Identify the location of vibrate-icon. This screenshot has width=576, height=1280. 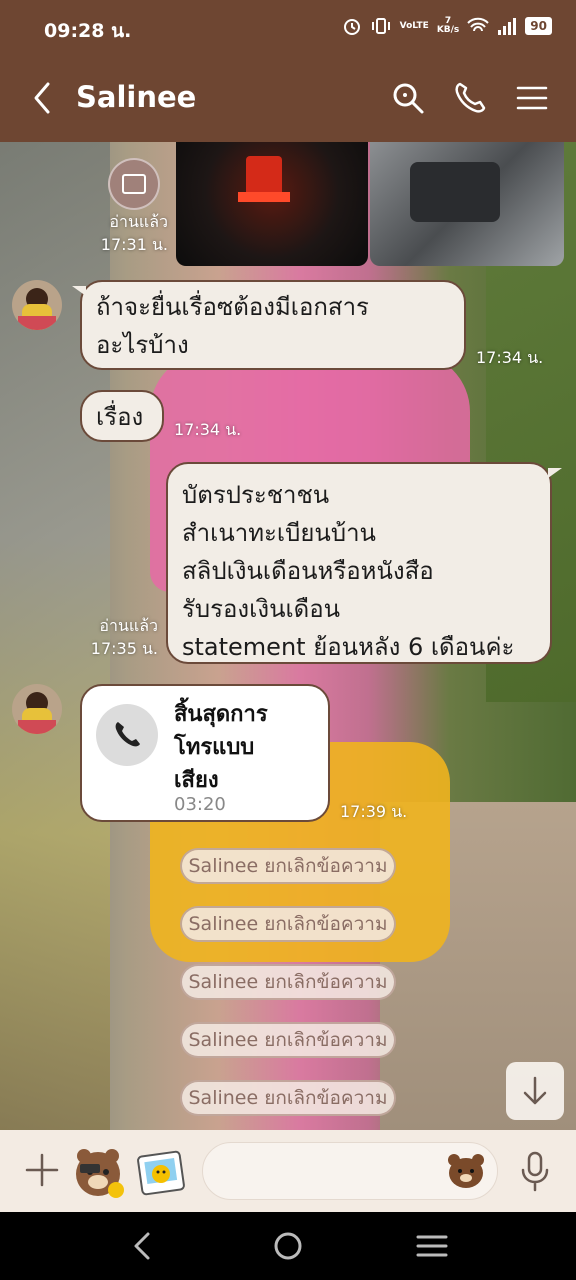
(380, 26).